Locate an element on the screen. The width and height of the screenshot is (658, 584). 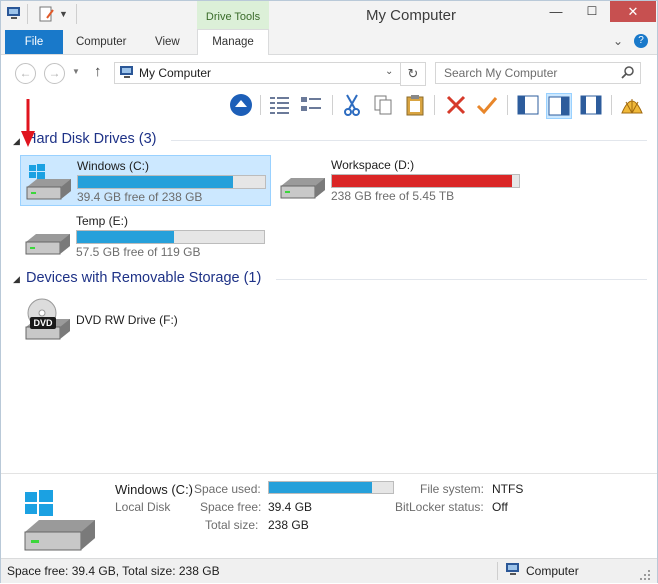
tab-view: View is located at coordinates (167, 42).